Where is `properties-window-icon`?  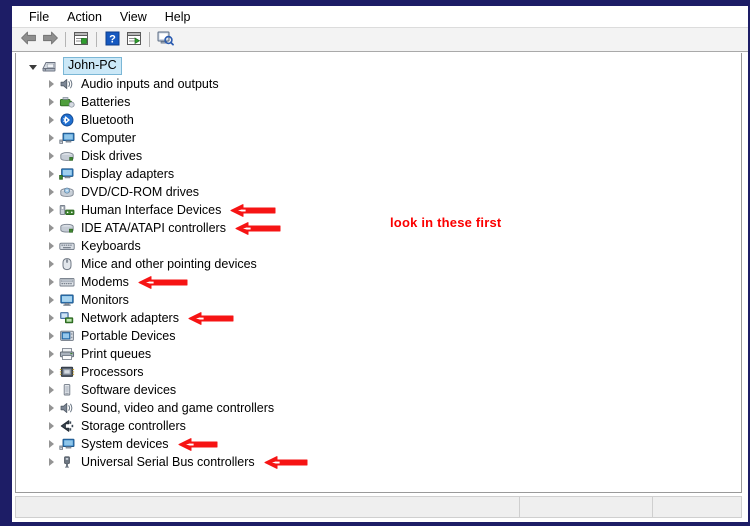 properties-window-icon is located at coordinates (81, 40).